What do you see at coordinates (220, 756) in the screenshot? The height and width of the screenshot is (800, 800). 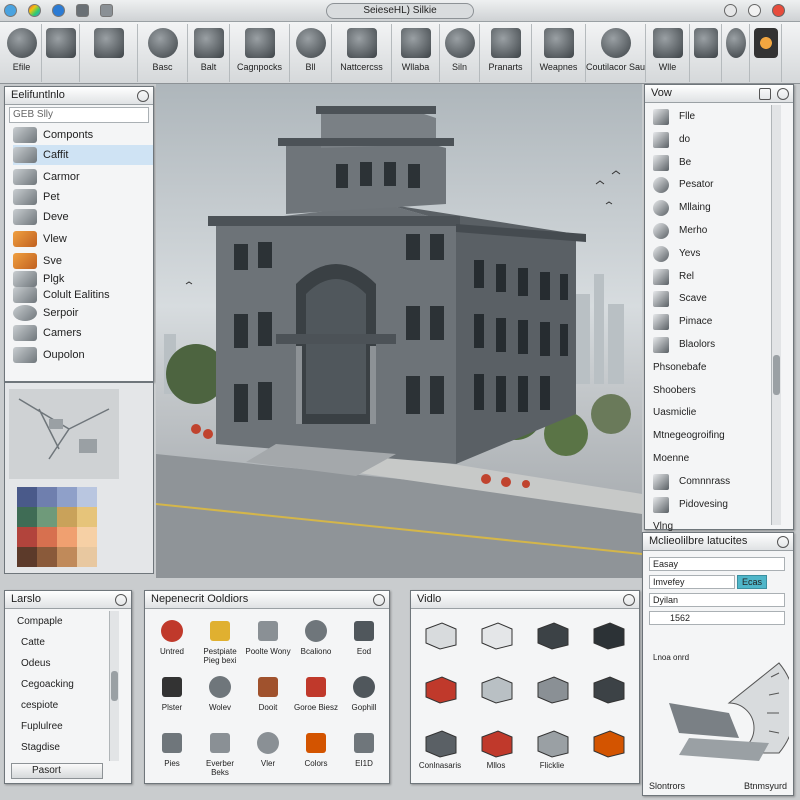 I see `component-item: Everber Beks` at bounding box center [220, 756].